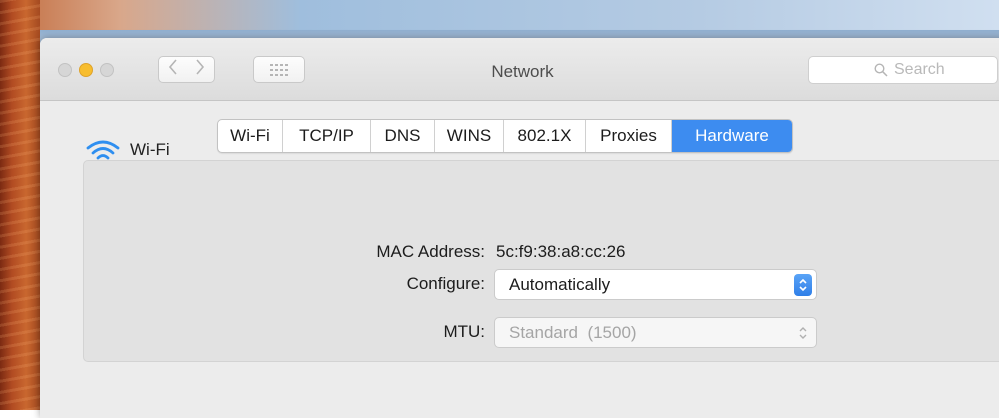 The width and height of the screenshot is (999, 418). Describe the element at coordinates (561, 251) in the screenshot. I see `mac-address-value: 5c:f9:38:a8:cc:26` at that location.